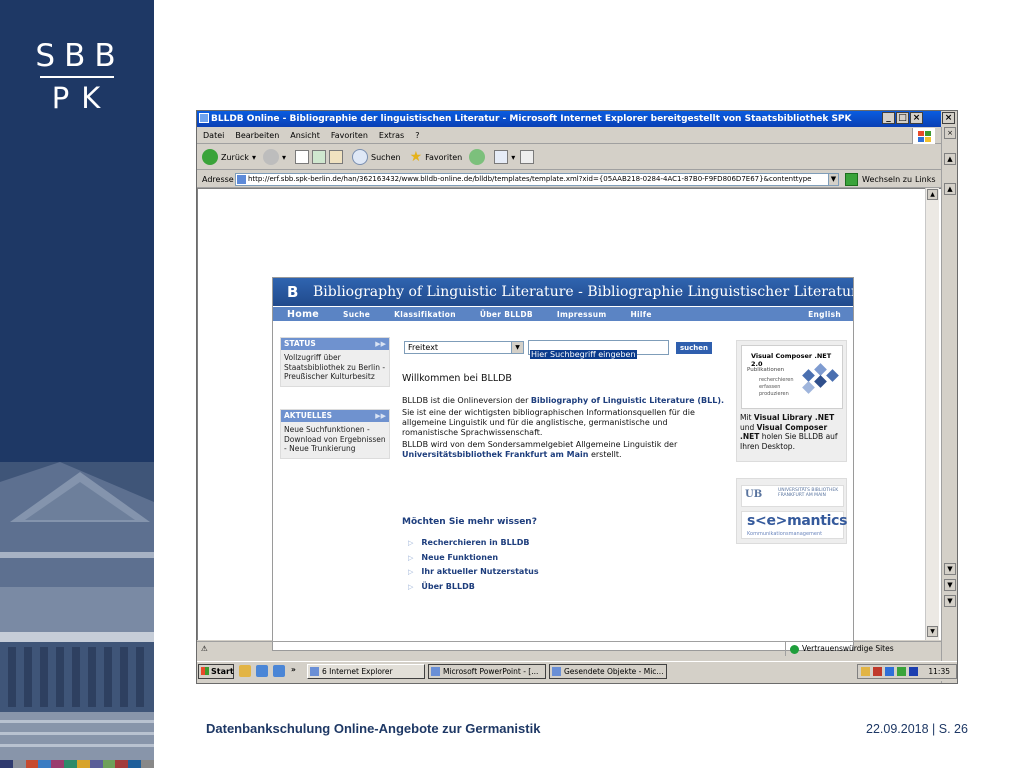  What do you see at coordinates (303, 314) in the screenshot?
I see `nav-home: Home` at bounding box center [303, 314].